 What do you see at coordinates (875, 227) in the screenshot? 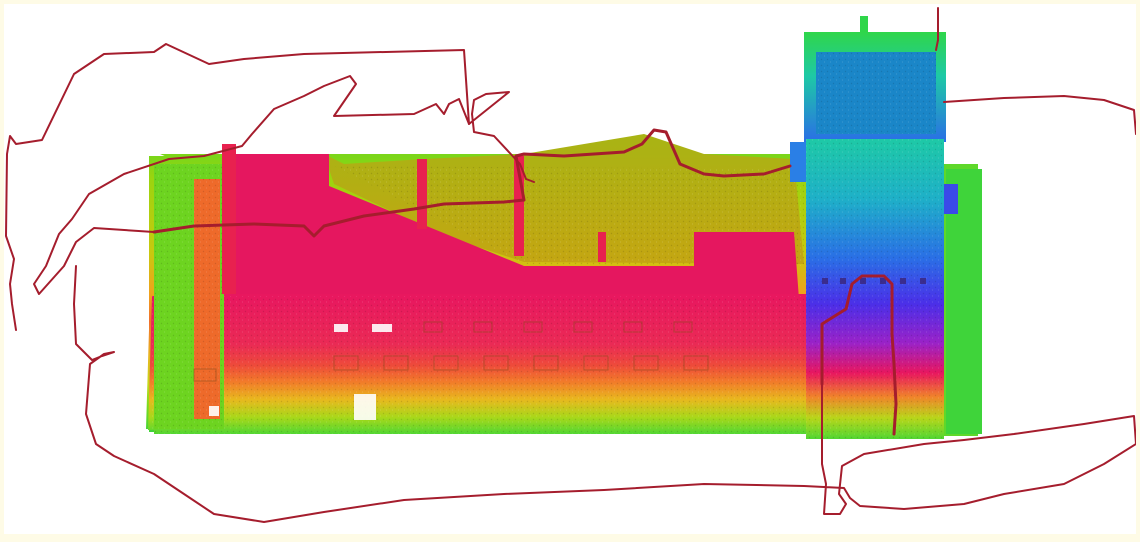
I see `tower` at bounding box center [875, 227].